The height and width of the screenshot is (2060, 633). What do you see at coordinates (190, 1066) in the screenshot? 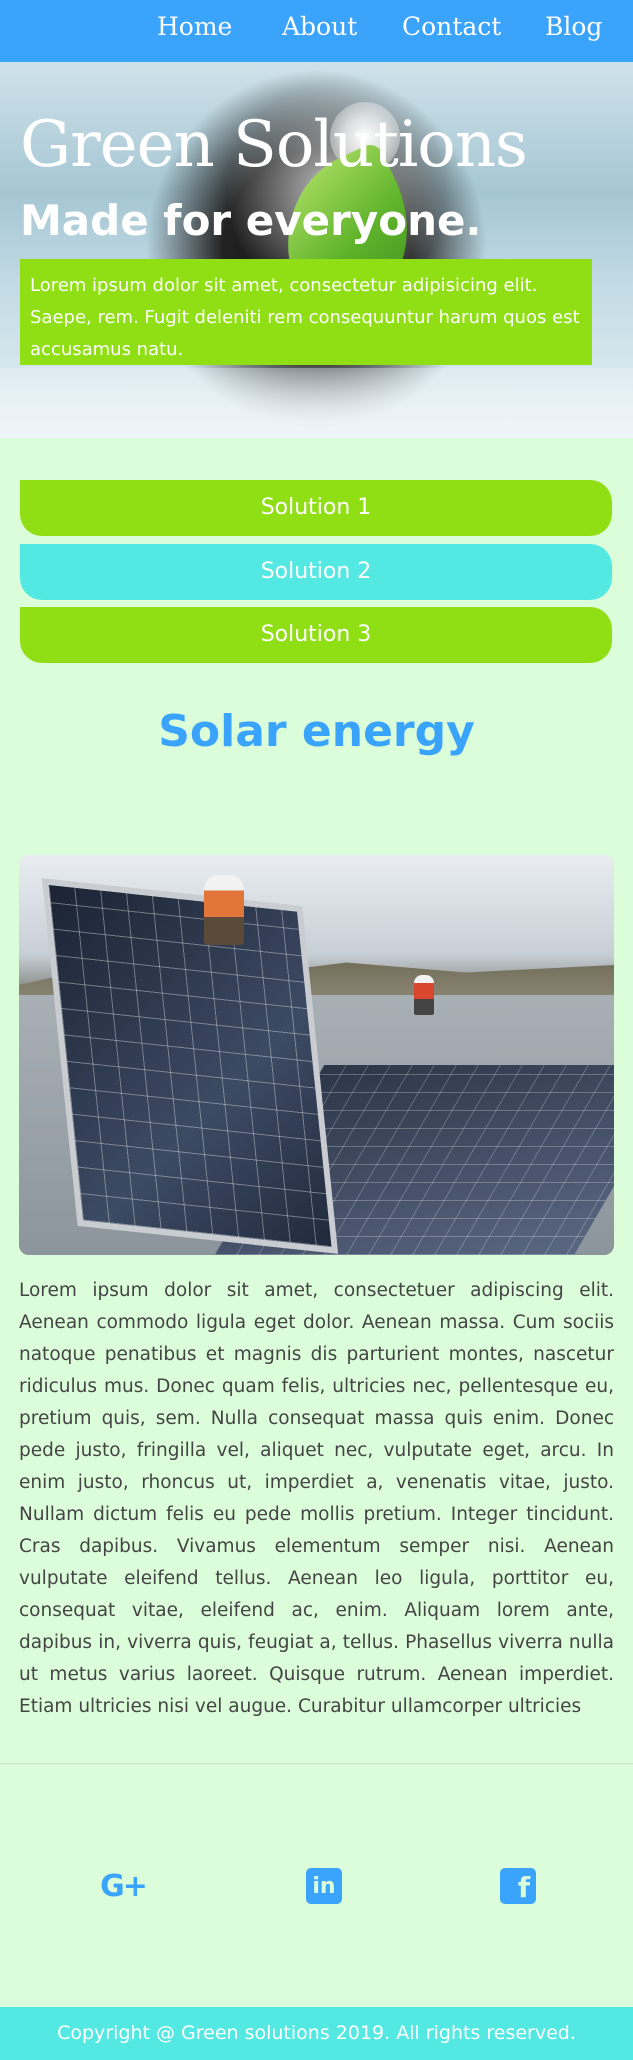
I see `solar-panel-held` at bounding box center [190, 1066].